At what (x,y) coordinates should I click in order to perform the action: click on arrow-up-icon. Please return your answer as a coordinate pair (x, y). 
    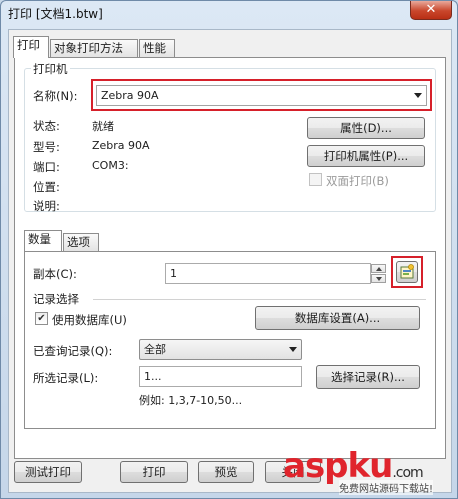
    Looking at the image, I should click on (379, 269).